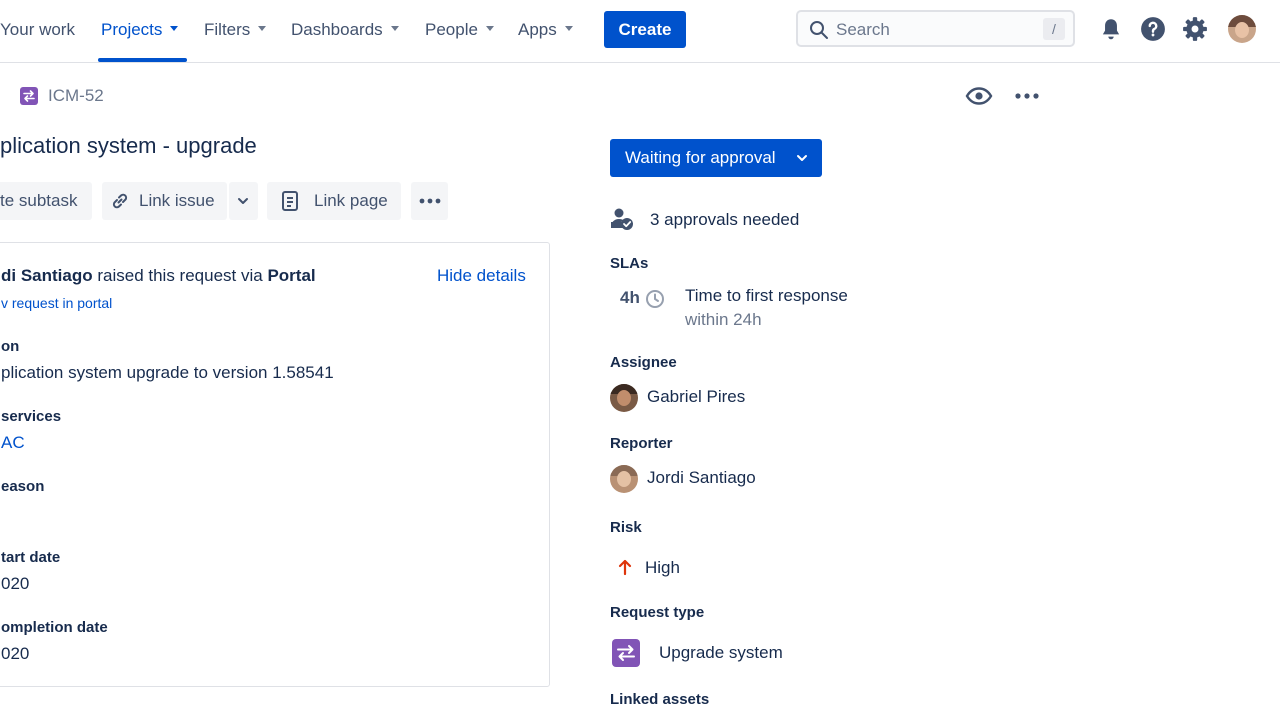  What do you see at coordinates (629, 263) in the screenshot?
I see `slas-label: SLAs` at bounding box center [629, 263].